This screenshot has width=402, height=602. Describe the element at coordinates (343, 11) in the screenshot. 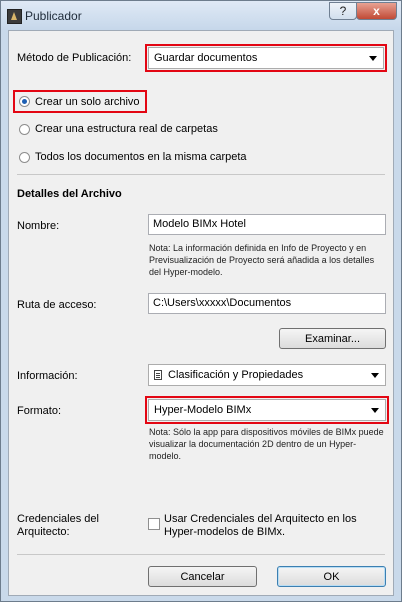

I see `help-button: ?` at that location.